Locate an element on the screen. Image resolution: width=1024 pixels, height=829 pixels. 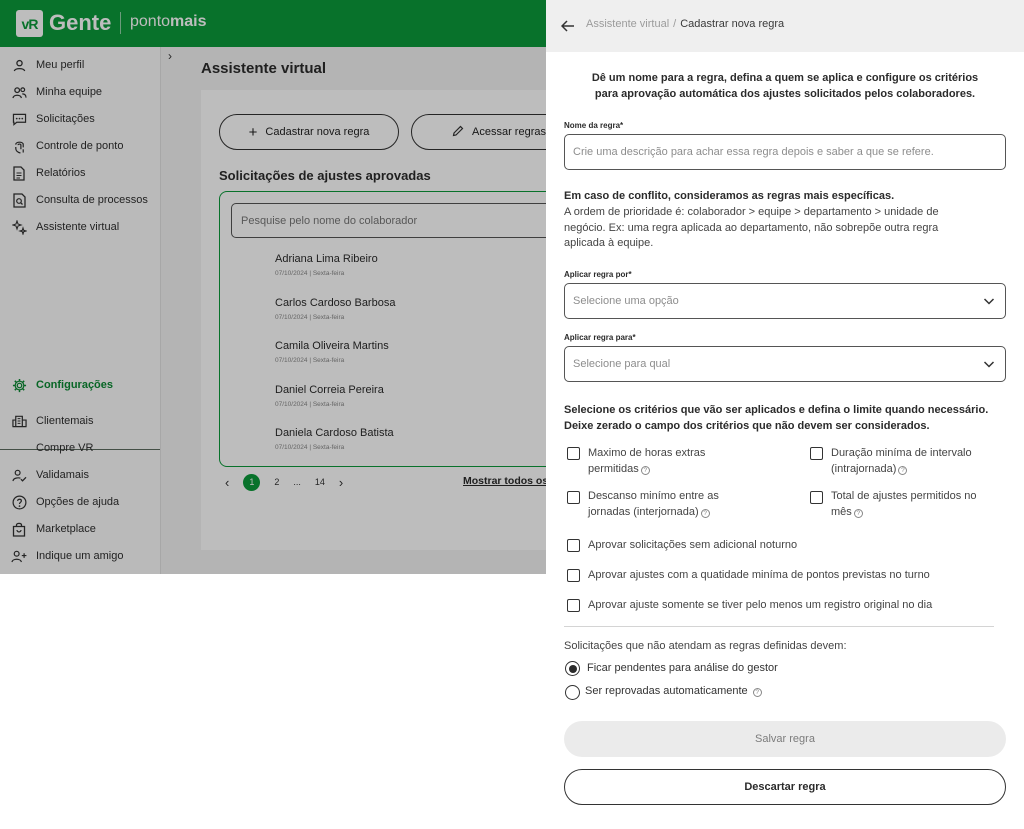
reject-radio-text: Ser reprovadas automaticamente is located at coordinates (666, 691).